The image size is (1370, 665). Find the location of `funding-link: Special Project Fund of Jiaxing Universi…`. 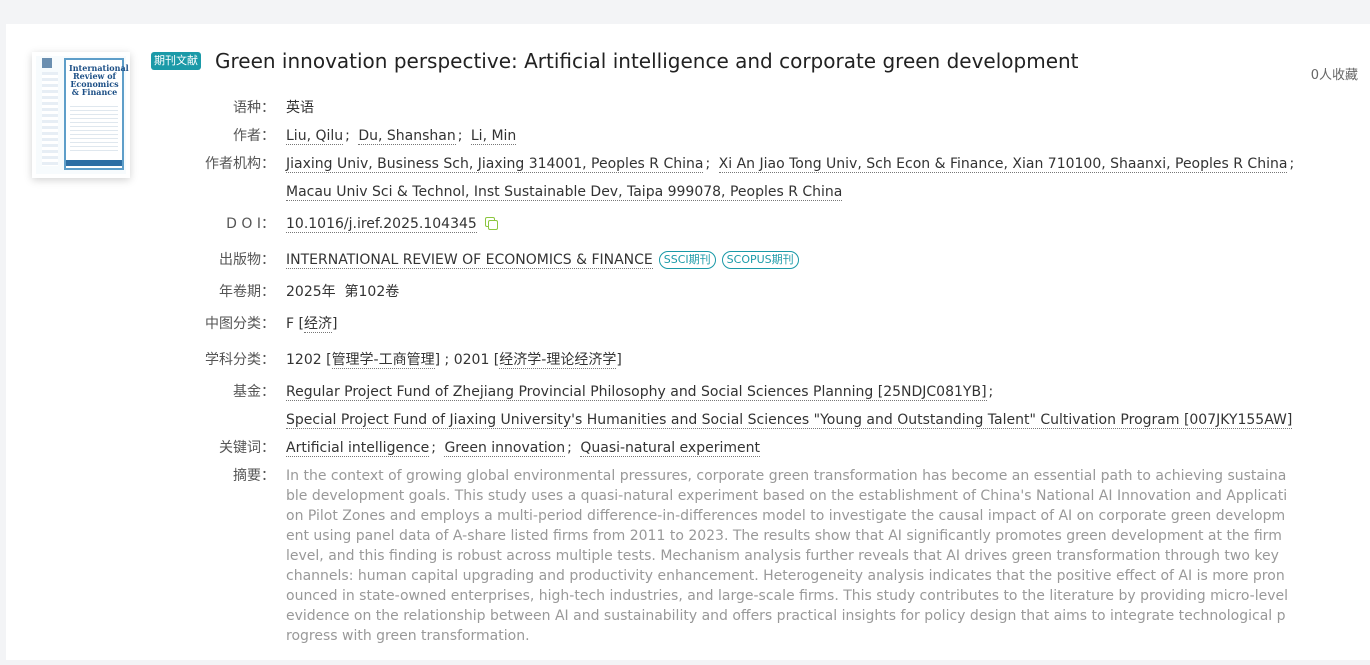

funding-link: Special Project Fund of Jiaxing Universi… is located at coordinates (789, 420).